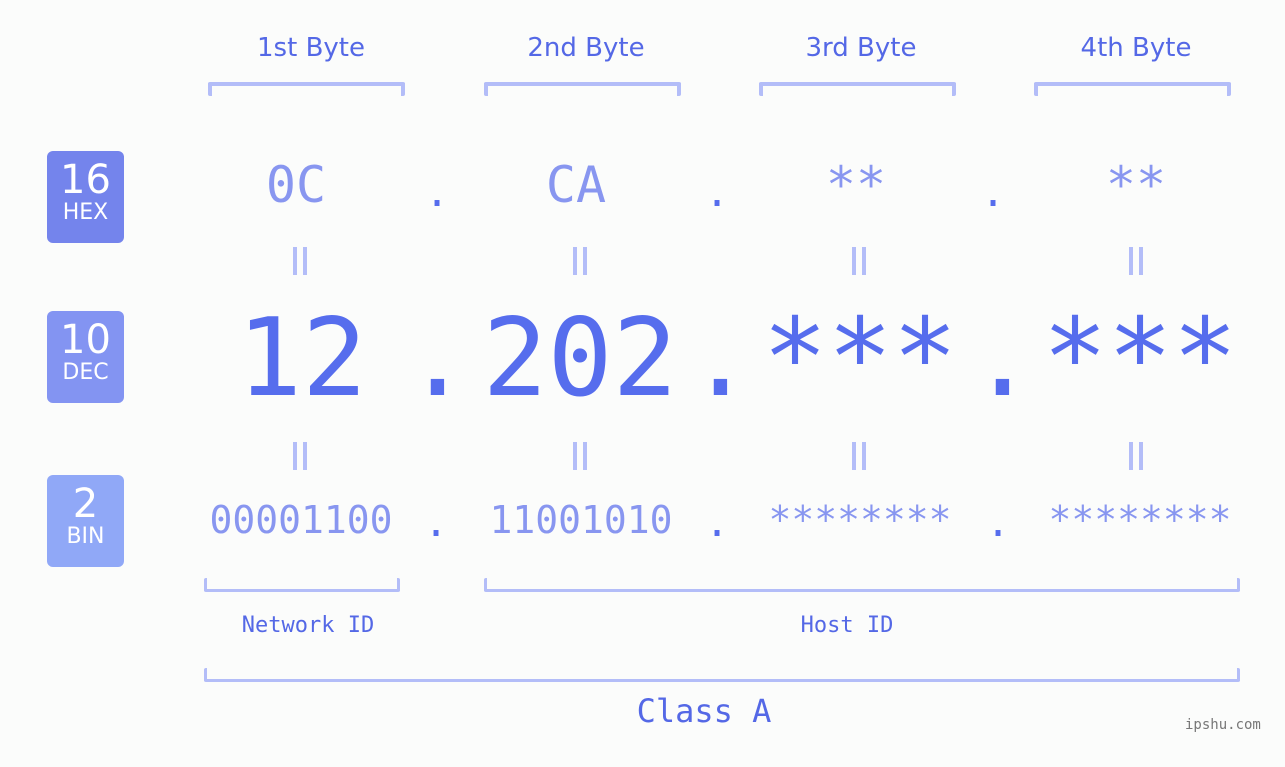 This screenshot has width=1285, height=767. What do you see at coordinates (862, 585) in the screenshot?
I see `host-id-bracket` at bounding box center [862, 585].